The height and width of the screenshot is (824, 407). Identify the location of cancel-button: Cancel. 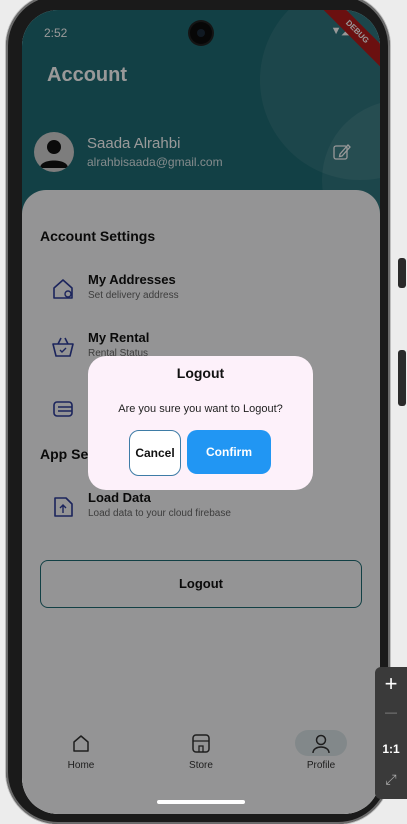
(155, 453).